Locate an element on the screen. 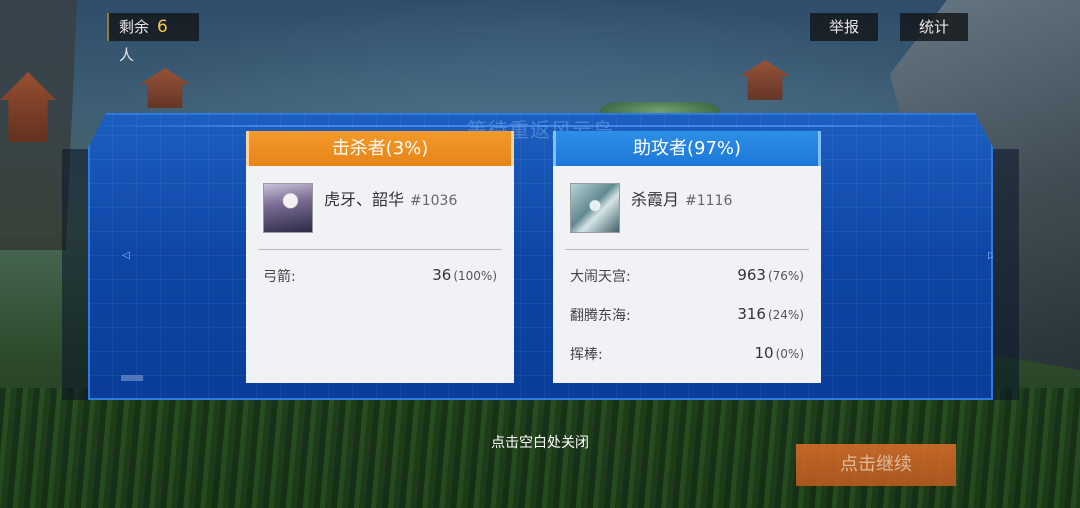 The height and width of the screenshot is (508, 1080). skill-label: 挥棒: is located at coordinates (586, 355).